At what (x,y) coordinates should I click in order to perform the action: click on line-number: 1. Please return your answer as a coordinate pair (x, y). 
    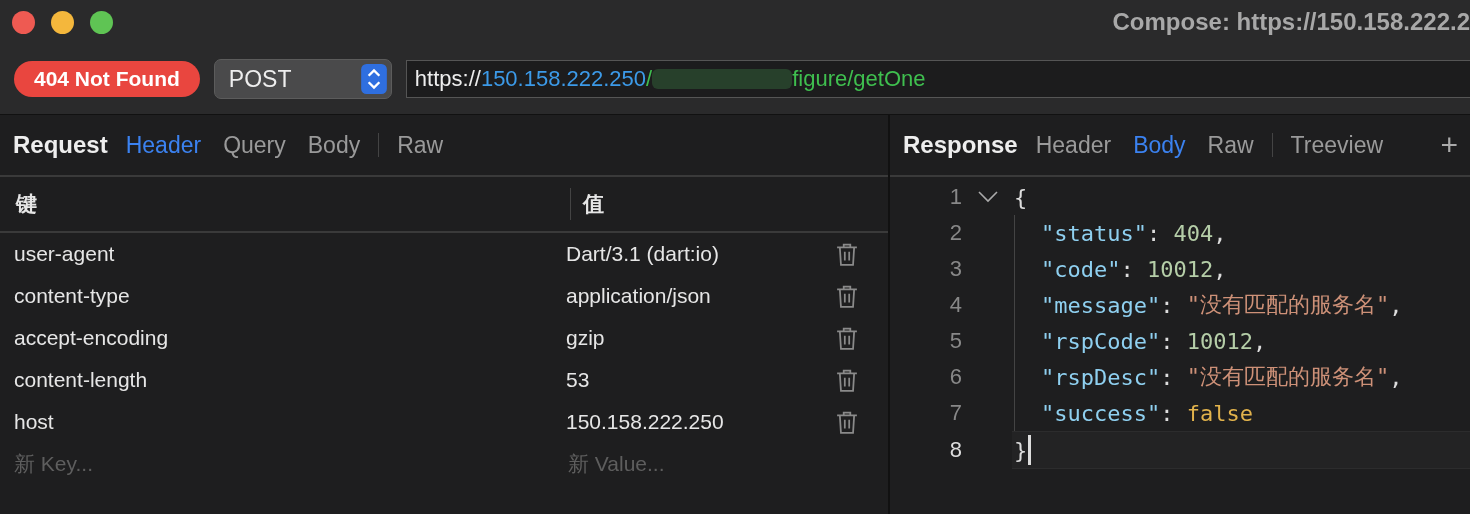
    Looking at the image, I should click on (955, 197).